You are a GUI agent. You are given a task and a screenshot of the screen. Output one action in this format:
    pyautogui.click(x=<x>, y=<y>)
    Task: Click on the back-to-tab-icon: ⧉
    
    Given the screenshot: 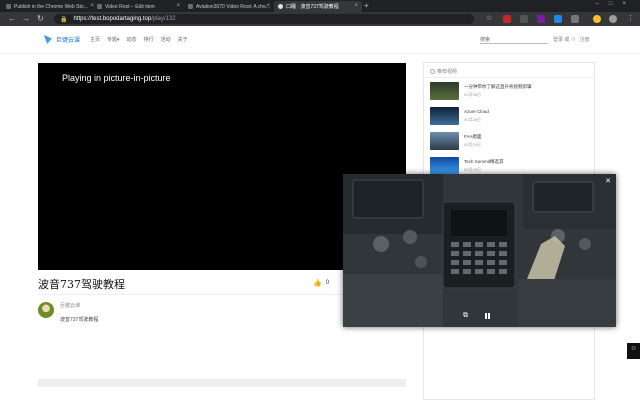 What is the action you would take?
    pyautogui.click(x=465, y=316)
    